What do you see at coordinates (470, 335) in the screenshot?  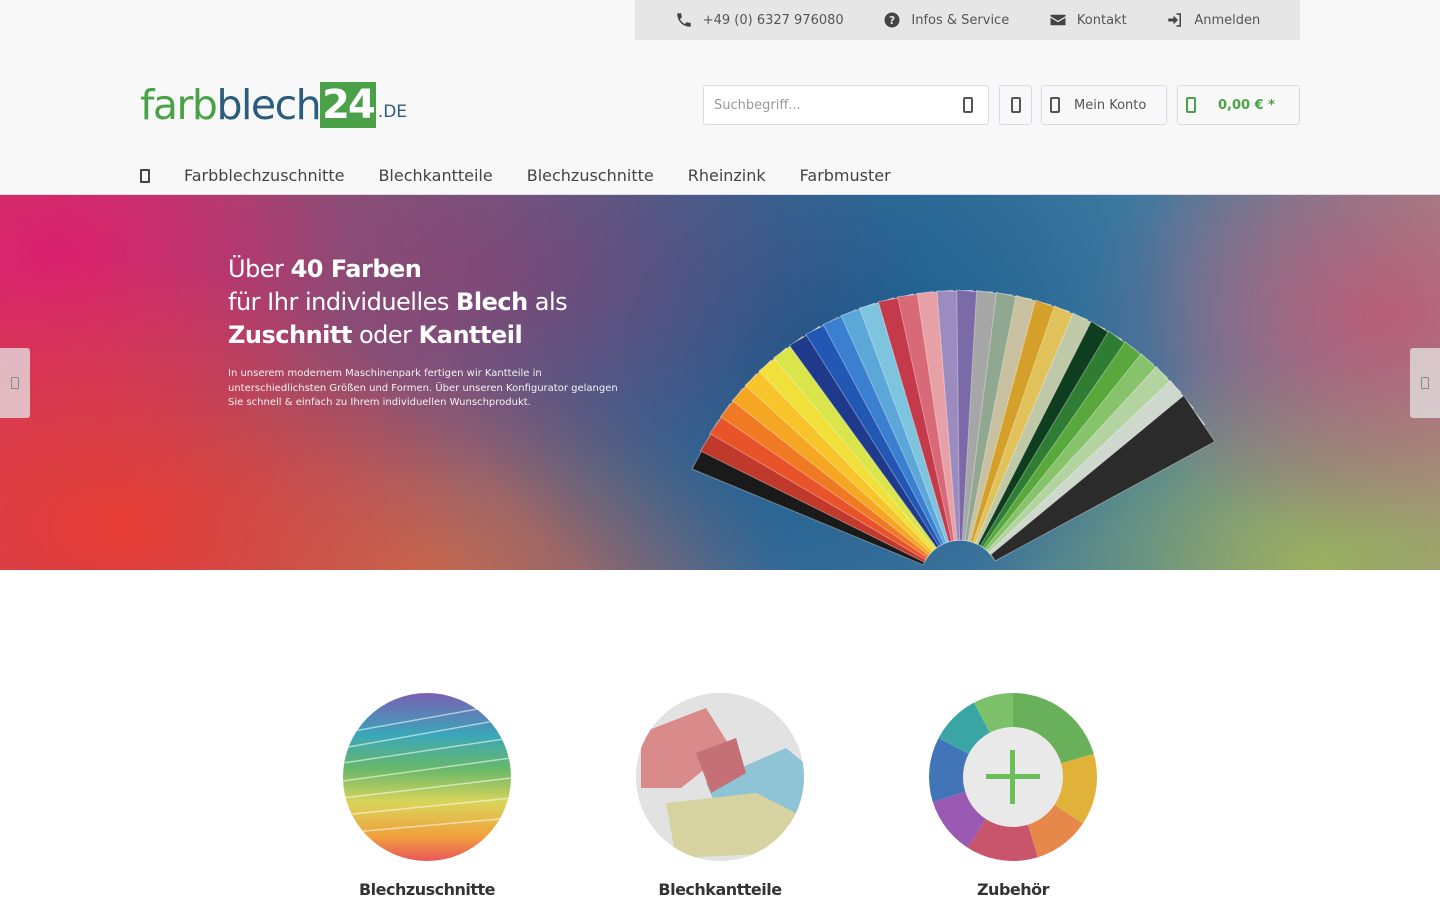 I see `hero-line3-c: Kantteil` at bounding box center [470, 335].